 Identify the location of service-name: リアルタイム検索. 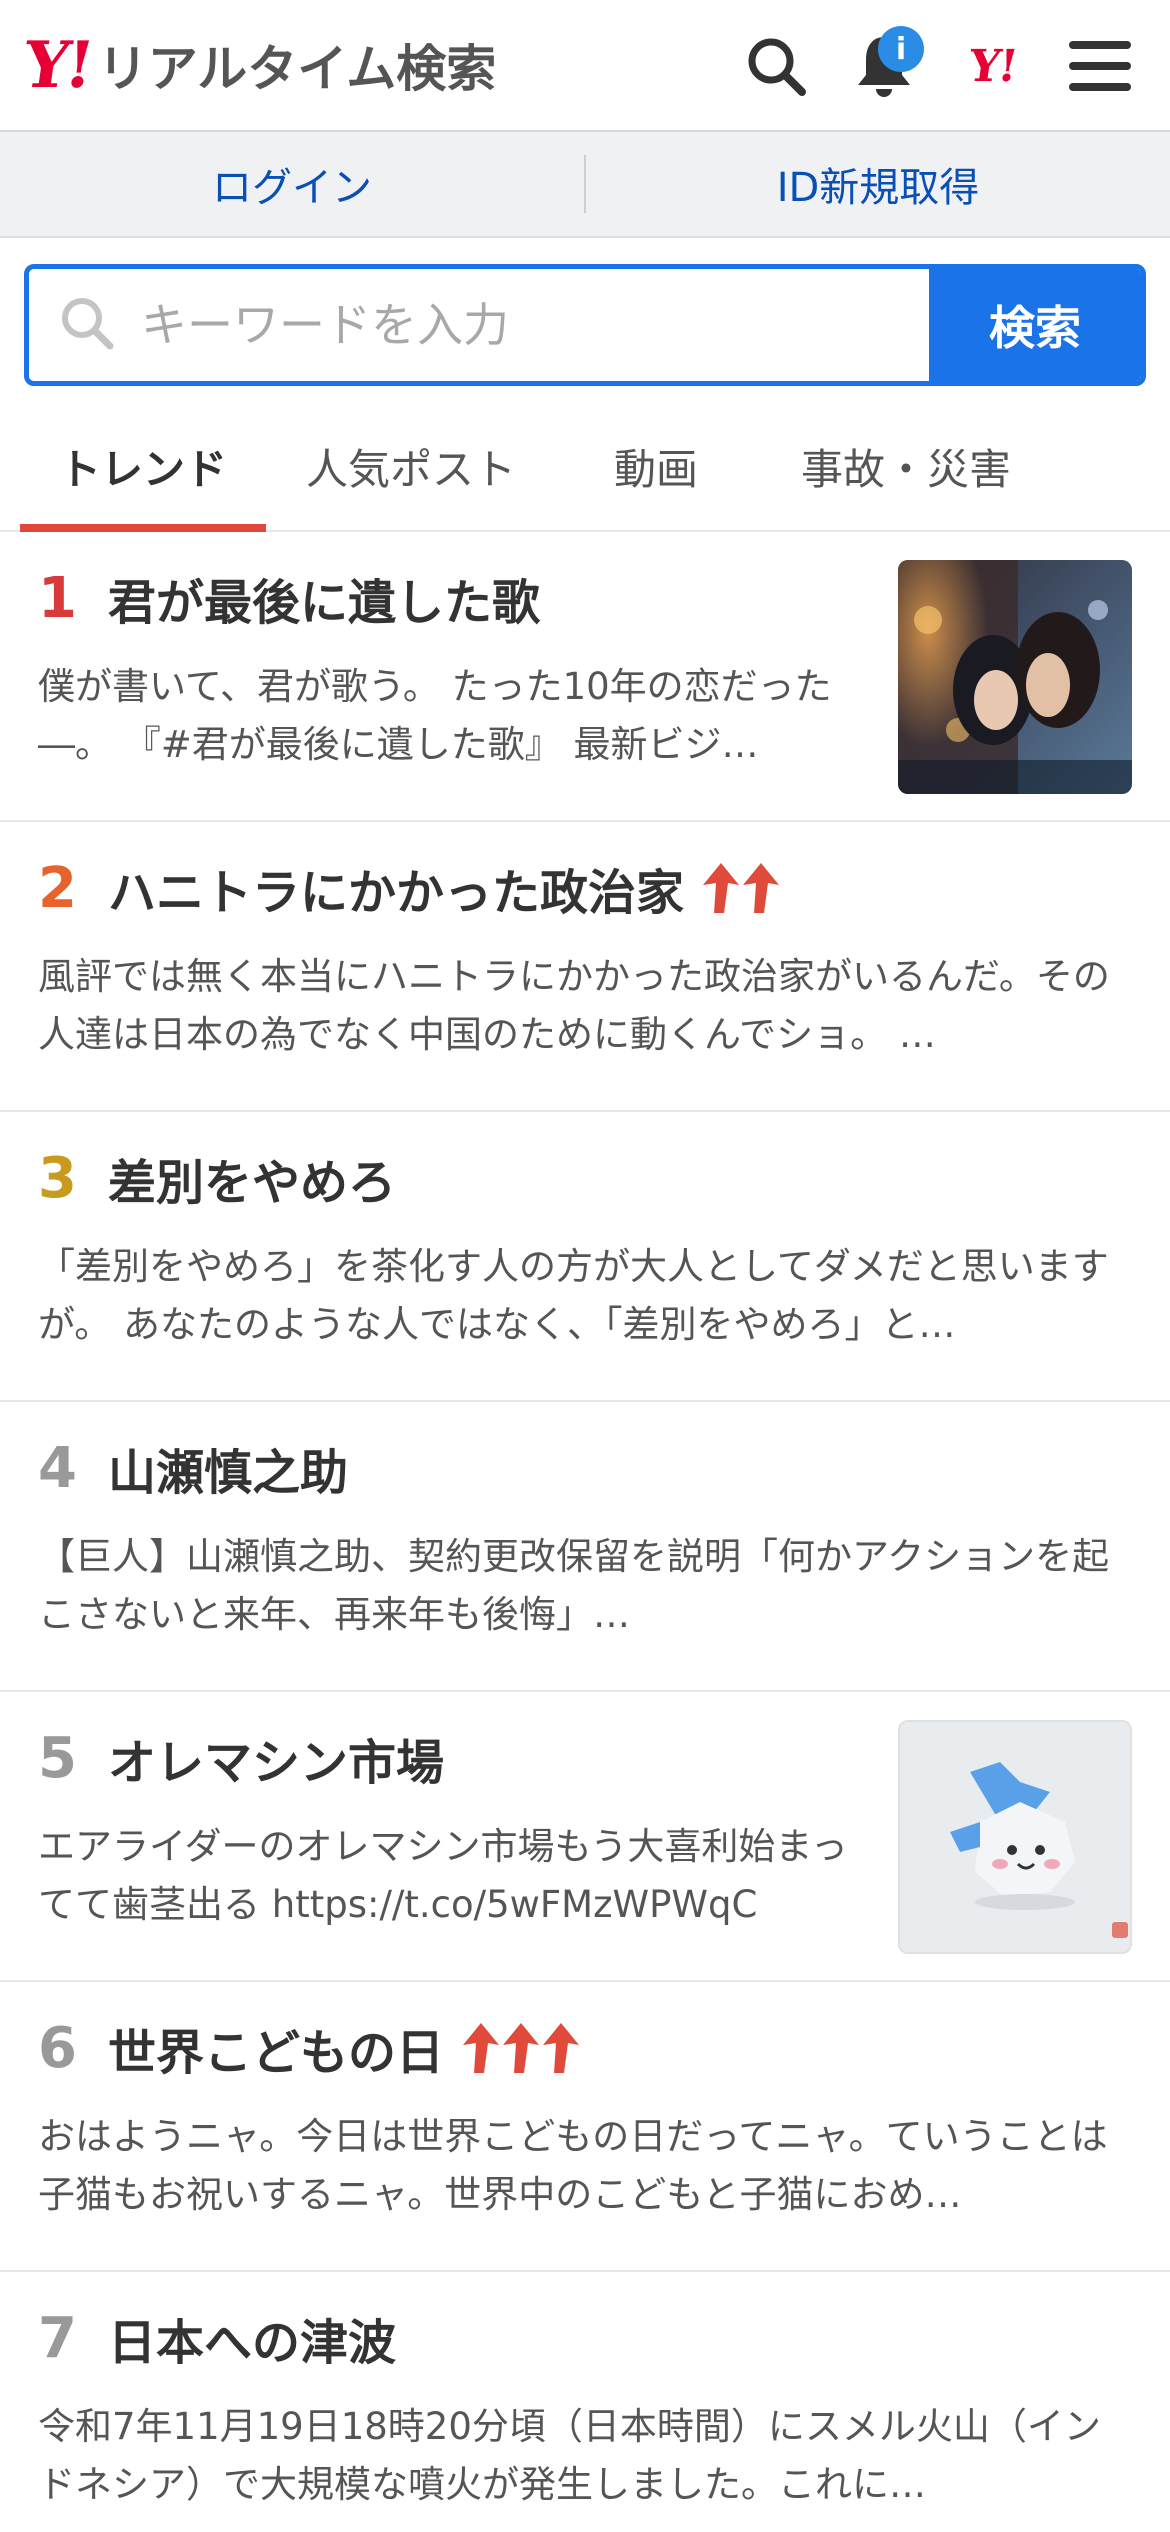
(297, 69).